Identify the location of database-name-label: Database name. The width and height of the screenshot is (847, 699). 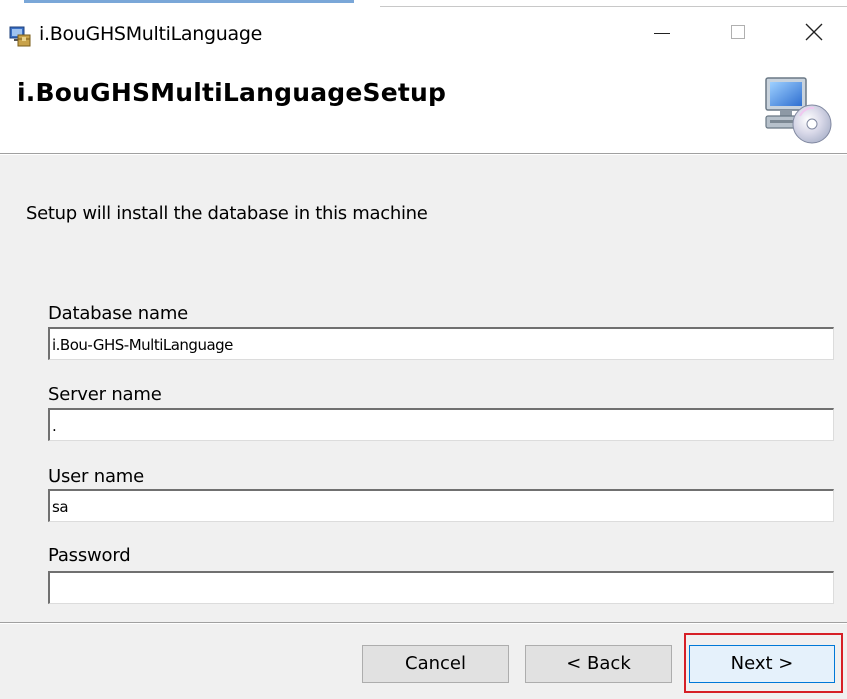
(118, 313).